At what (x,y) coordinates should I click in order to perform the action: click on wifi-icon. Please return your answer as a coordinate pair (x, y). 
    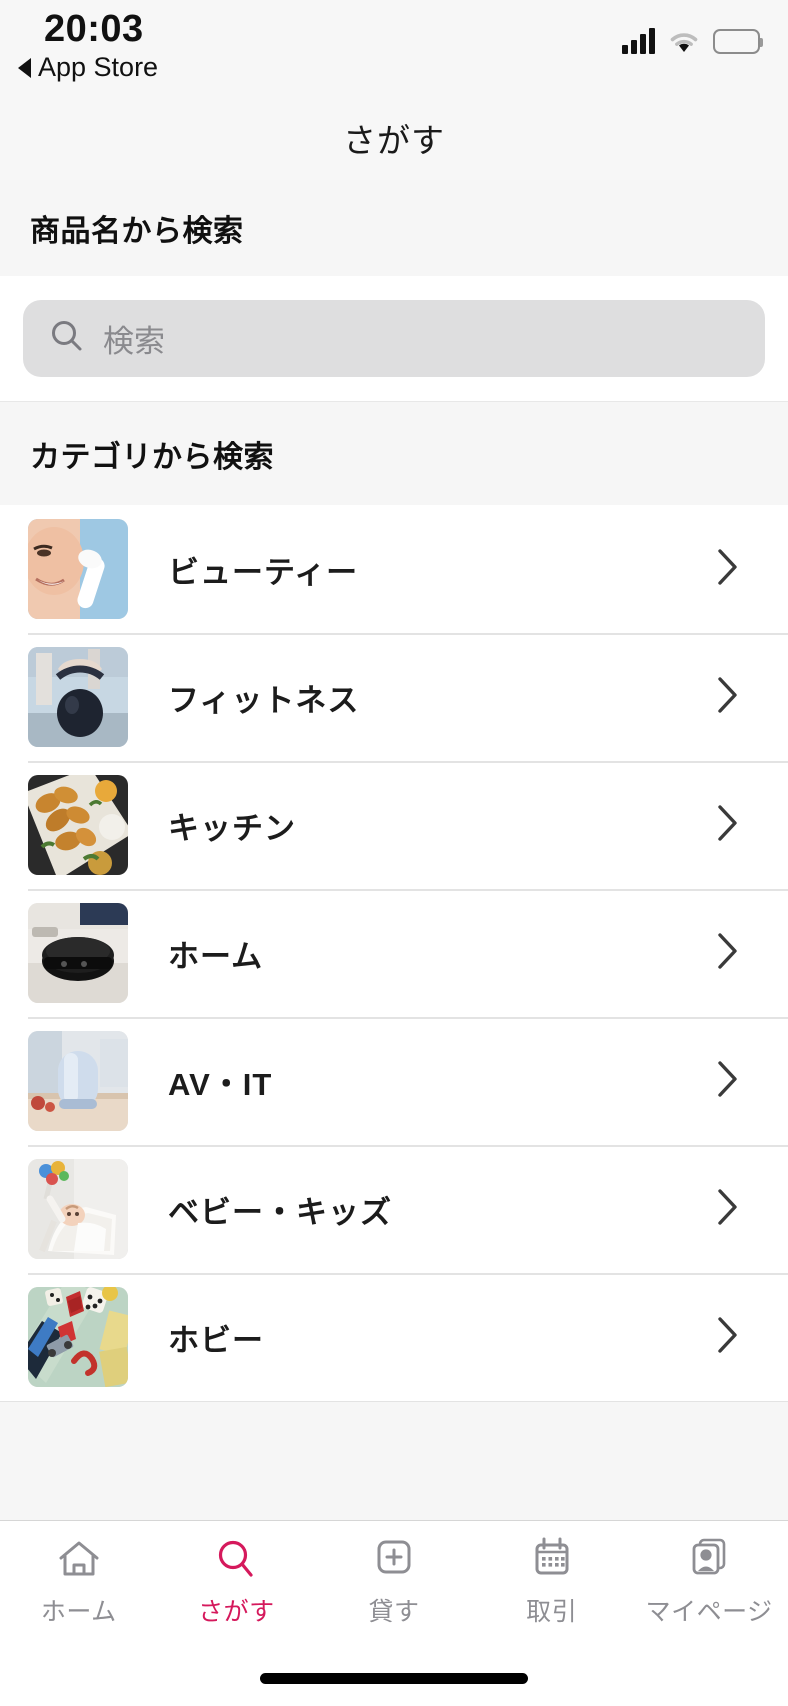
    Looking at the image, I should click on (684, 42).